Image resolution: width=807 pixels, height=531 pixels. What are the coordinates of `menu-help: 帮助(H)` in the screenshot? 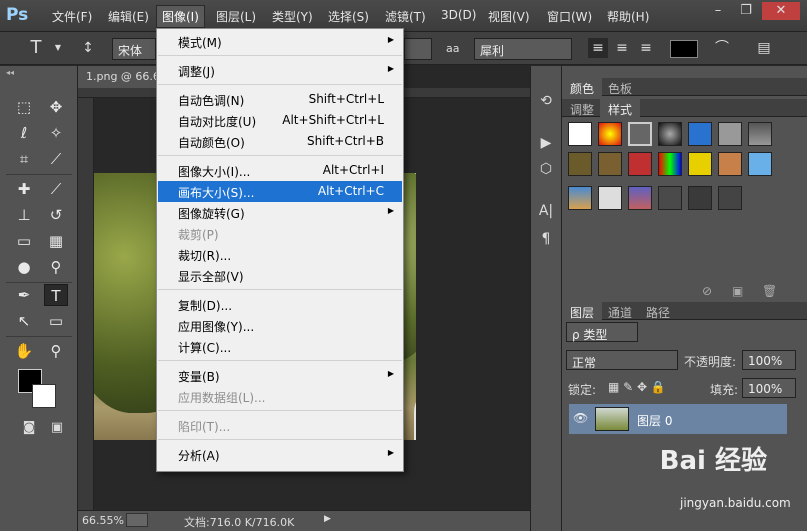 It's located at (628, 16).